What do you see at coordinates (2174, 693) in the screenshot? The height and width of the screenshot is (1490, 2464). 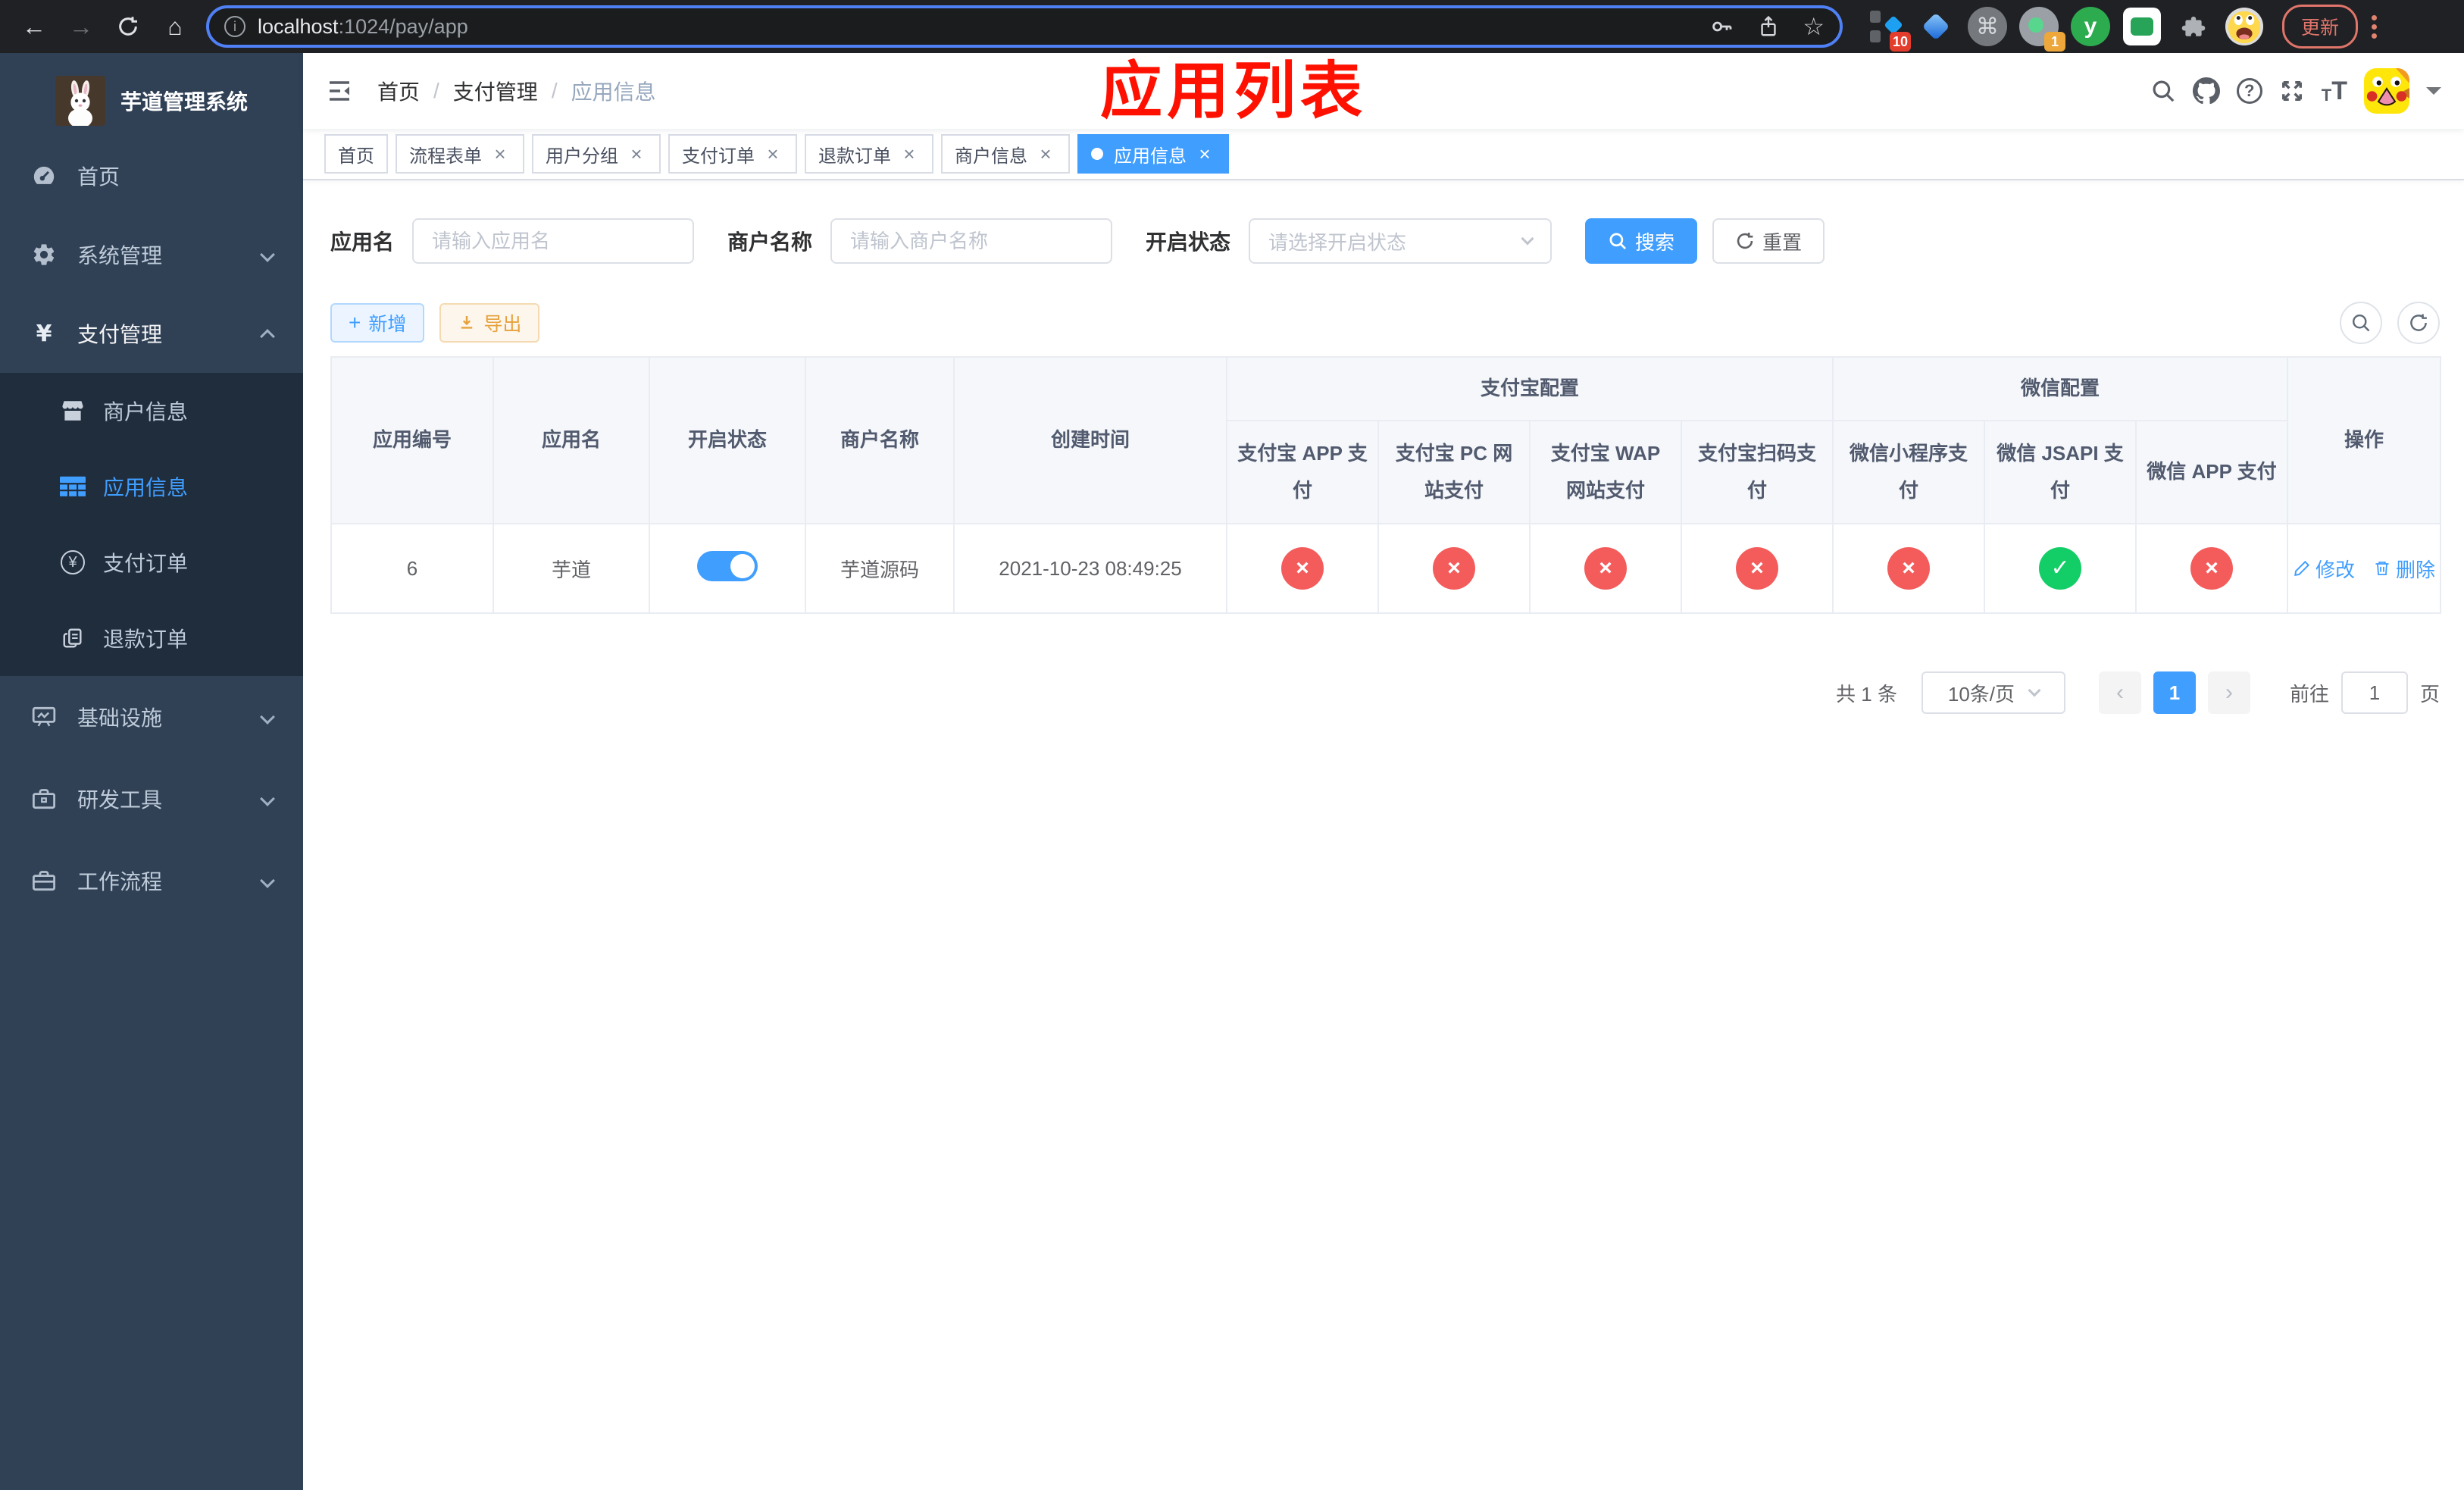 I see `page-1-button: 1` at bounding box center [2174, 693].